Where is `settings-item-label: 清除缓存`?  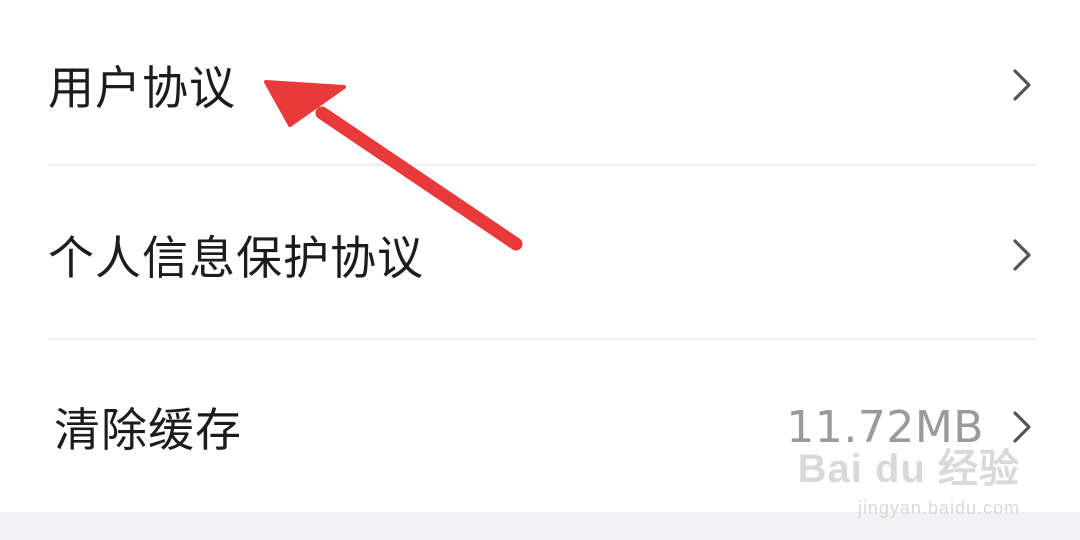 settings-item-label: 清除缓存 is located at coordinates (148, 430).